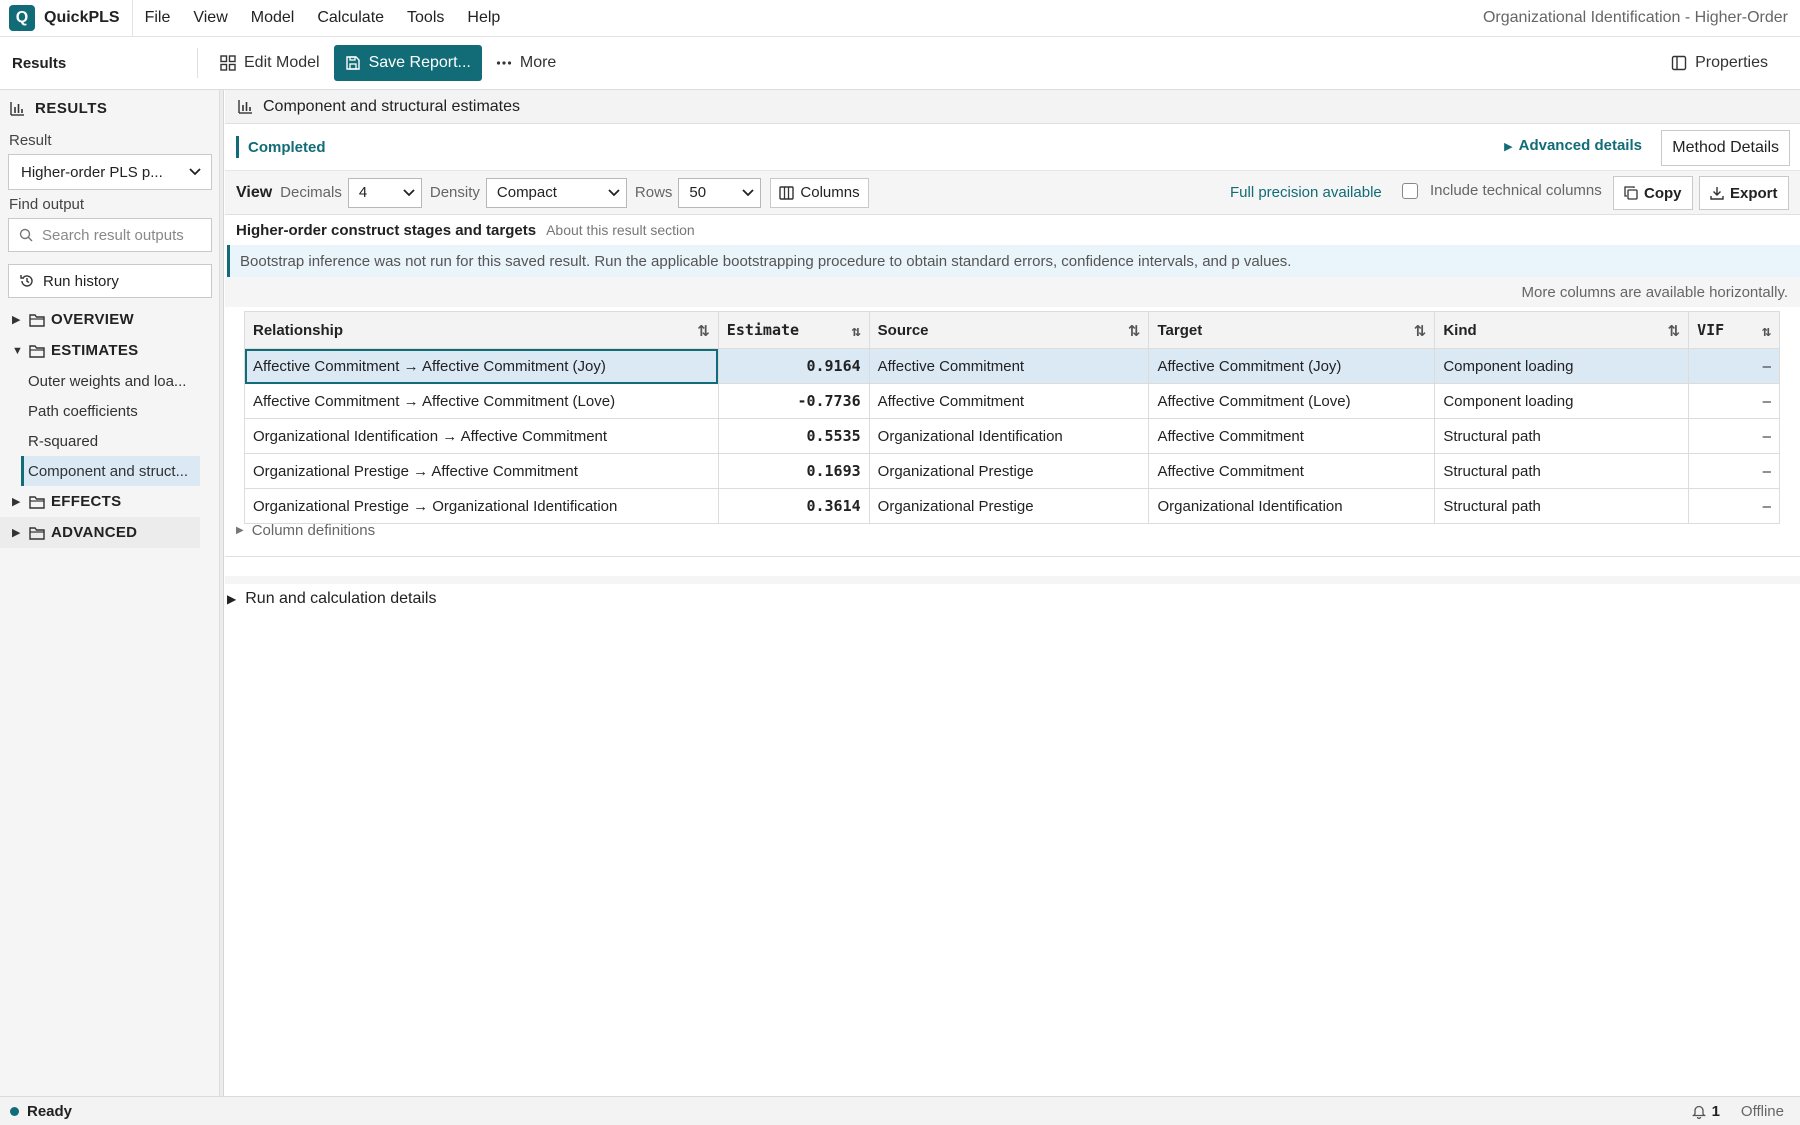  I want to click on density-select: Compact, so click(556, 192).